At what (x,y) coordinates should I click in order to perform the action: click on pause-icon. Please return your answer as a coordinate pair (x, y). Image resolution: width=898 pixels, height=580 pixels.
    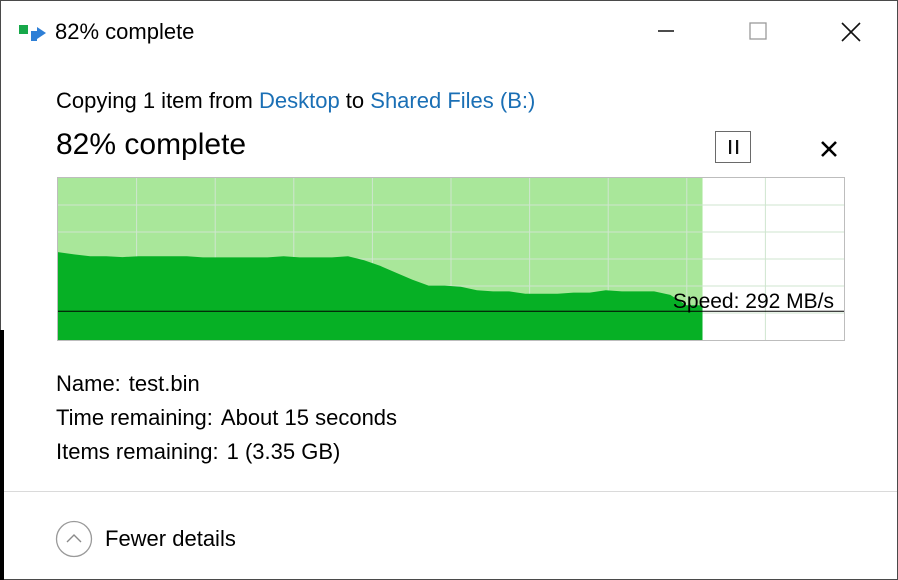
    Looking at the image, I should click on (734, 147).